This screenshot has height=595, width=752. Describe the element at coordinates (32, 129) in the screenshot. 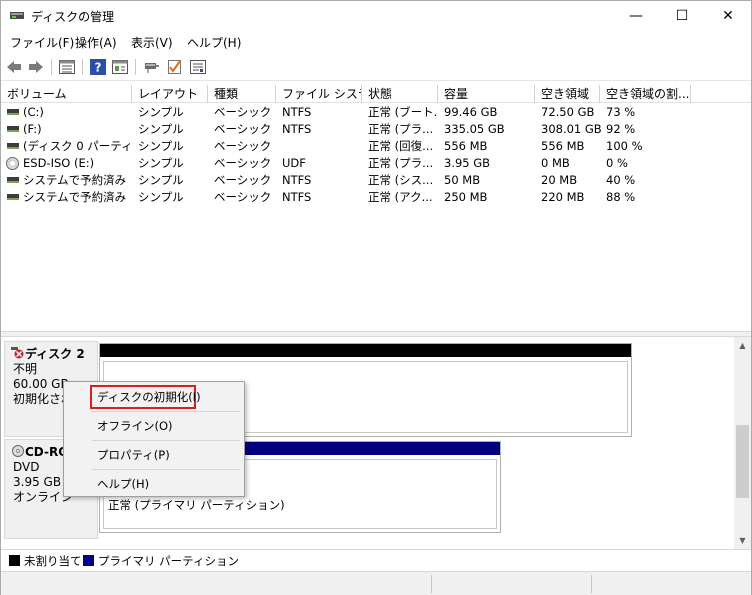

I see `cell-volume: (F:)` at that location.